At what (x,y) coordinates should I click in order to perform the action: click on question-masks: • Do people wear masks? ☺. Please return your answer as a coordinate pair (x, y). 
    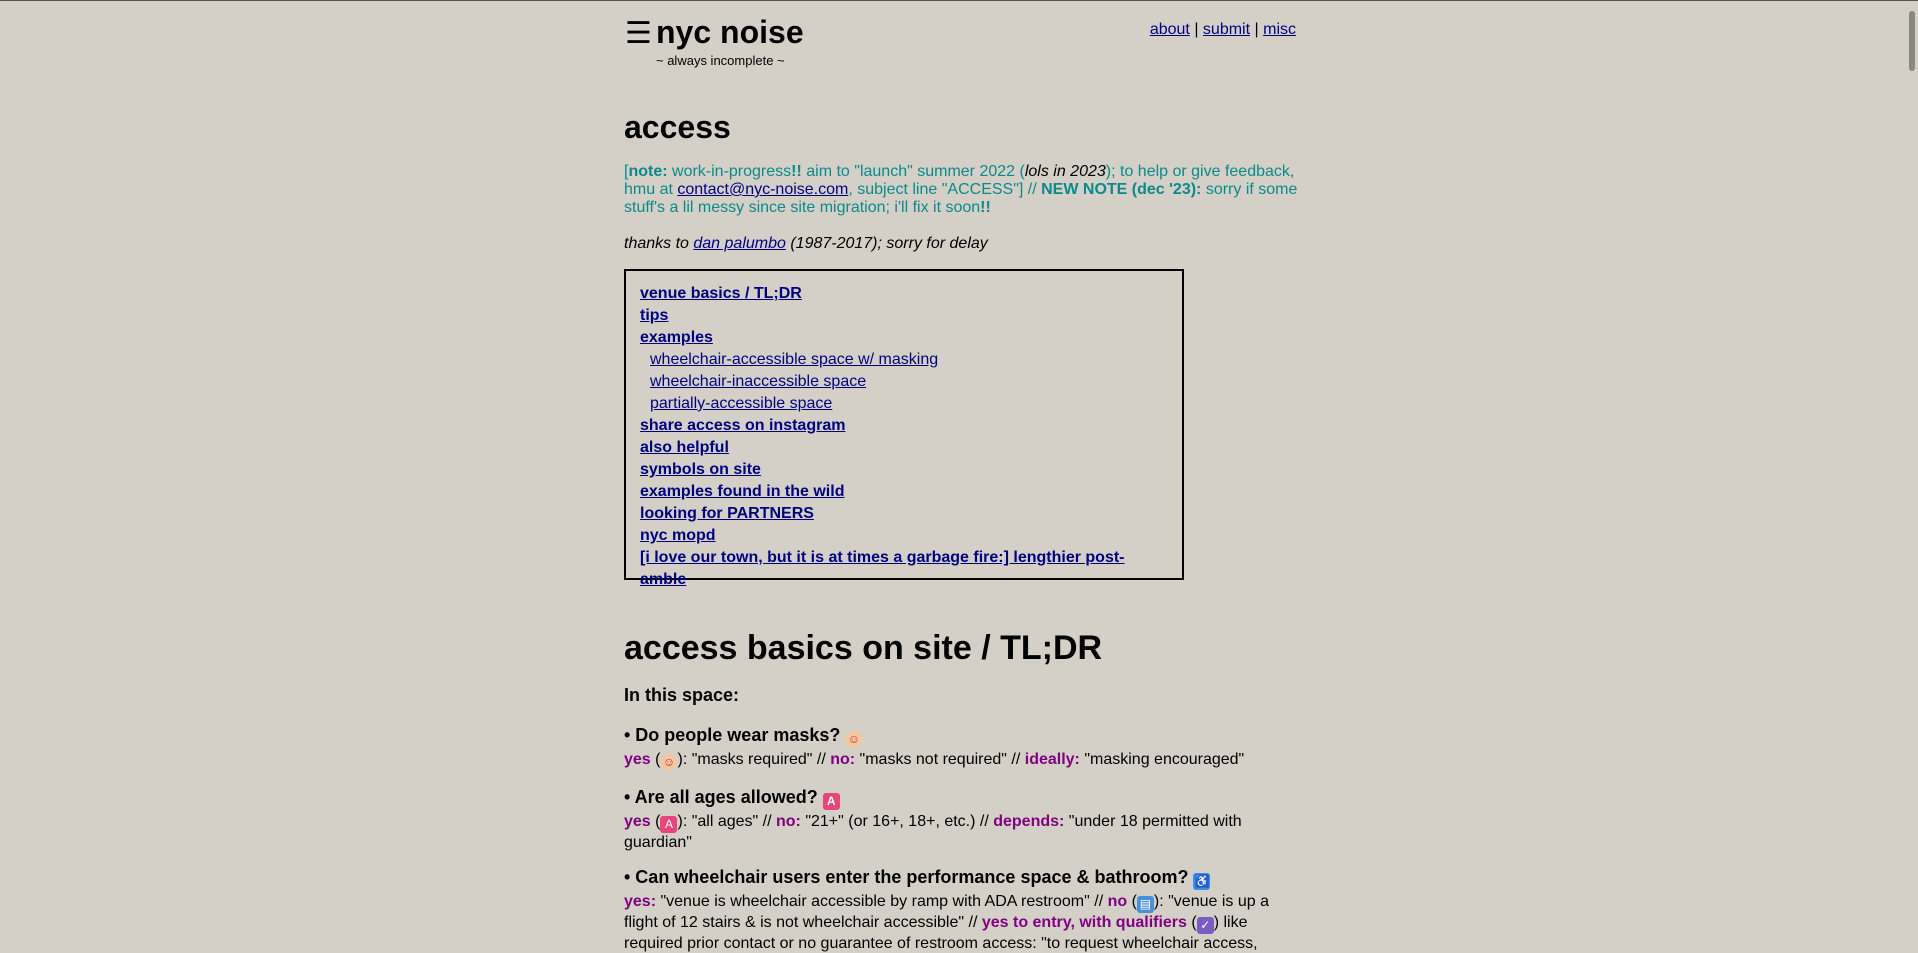
    Looking at the image, I should click on (743, 736).